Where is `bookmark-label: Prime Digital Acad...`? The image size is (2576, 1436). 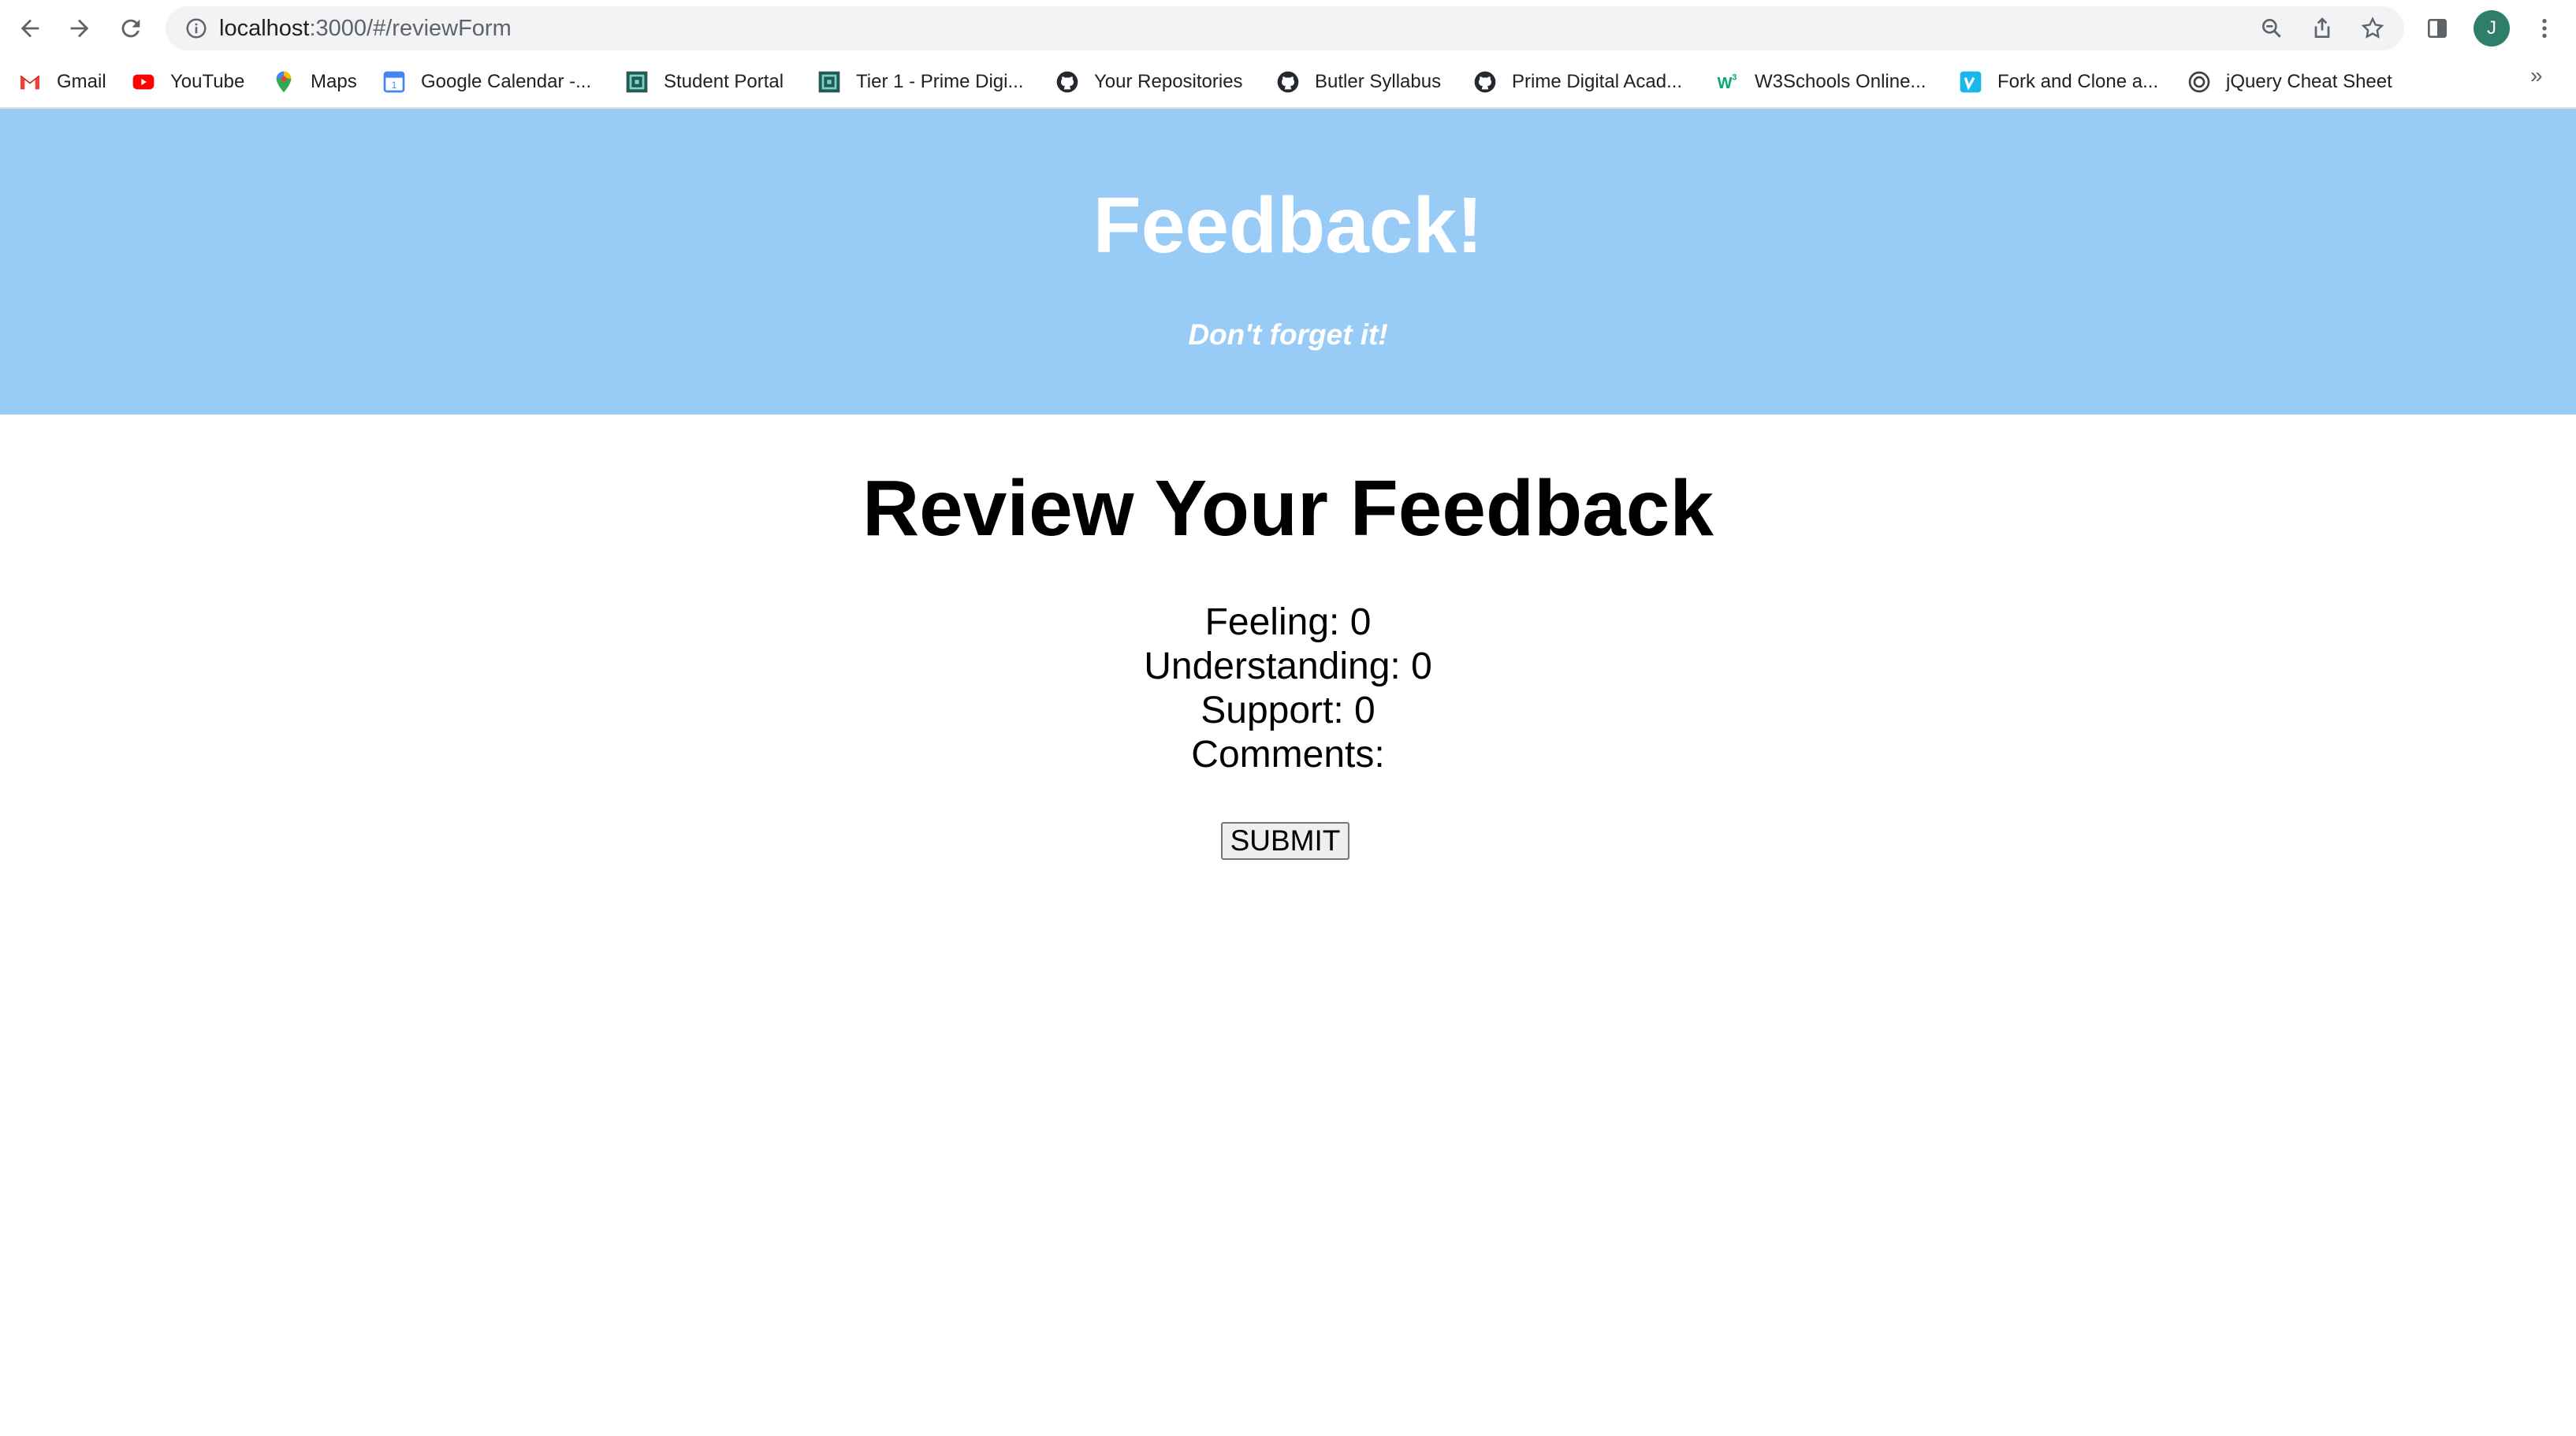
bookmark-label: Prime Digital Acad... is located at coordinates (1597, 81).